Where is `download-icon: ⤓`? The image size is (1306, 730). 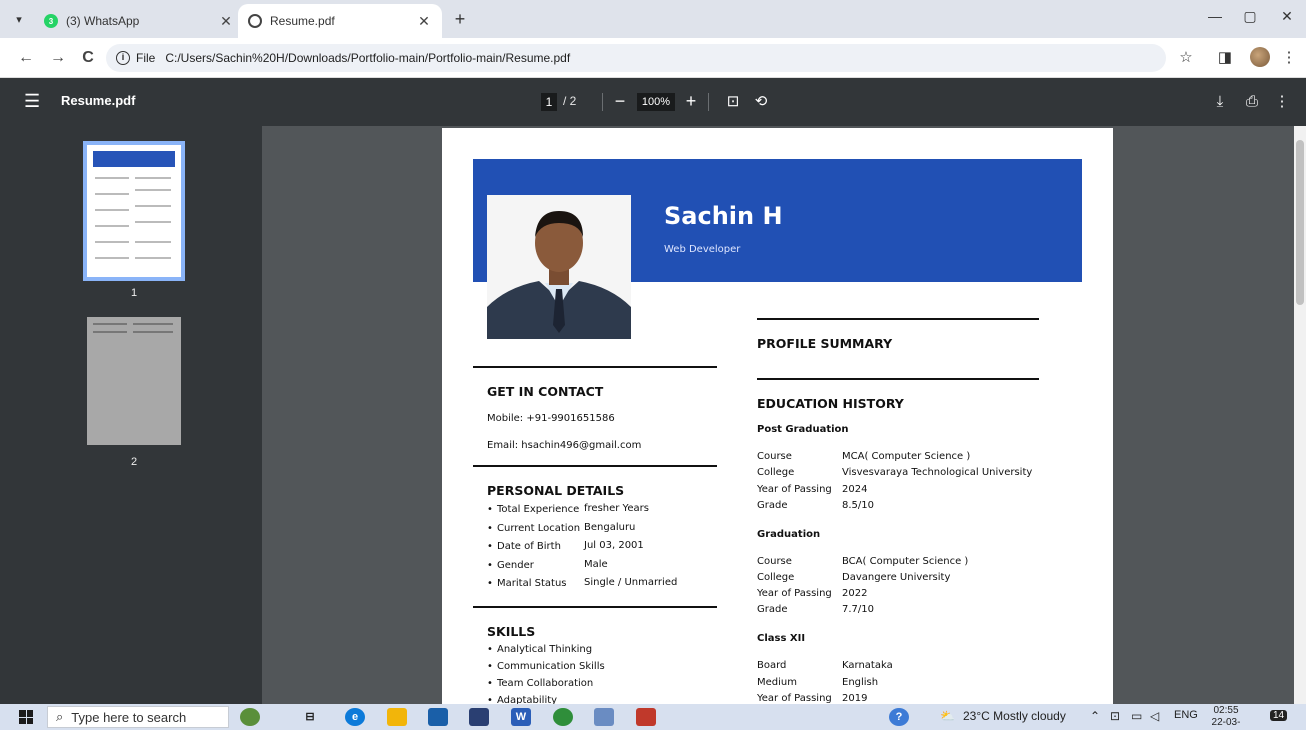 download-icon: ⤓ is located at coordinates (1220, 102).